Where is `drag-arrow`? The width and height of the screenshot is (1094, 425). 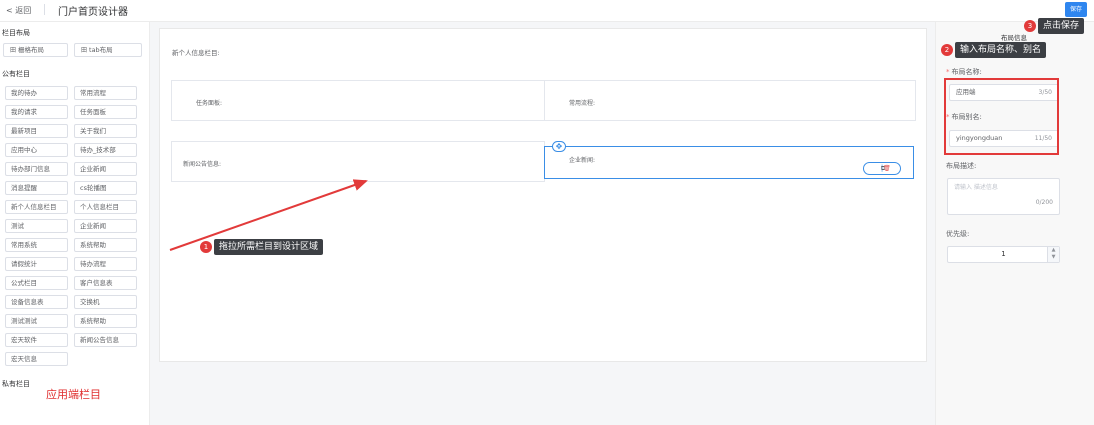
drag-arrow is located at coordinates (268, 215).